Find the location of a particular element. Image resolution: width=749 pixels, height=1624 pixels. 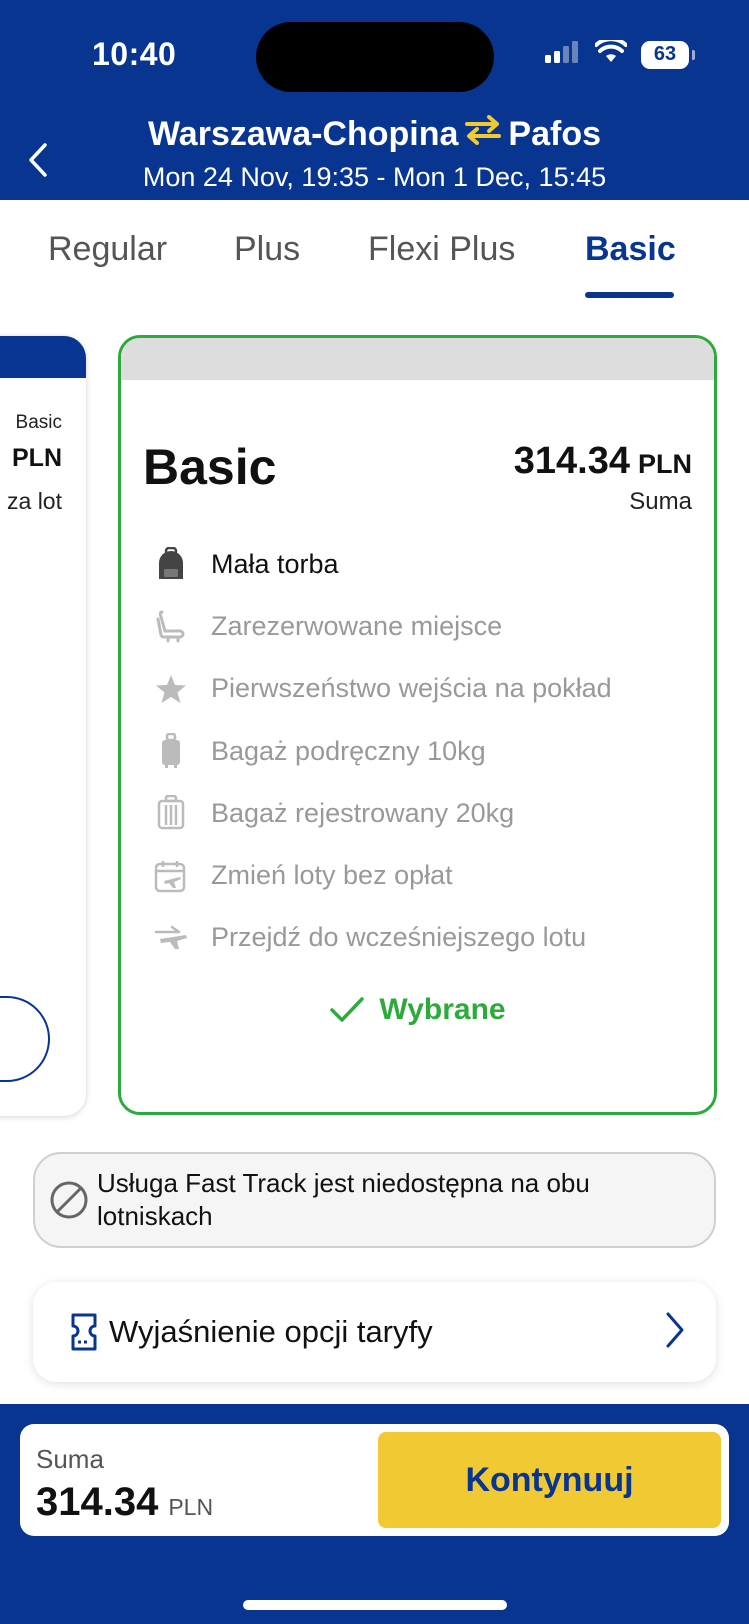

status-time: 10:40 is located at coordinates (134, 54).